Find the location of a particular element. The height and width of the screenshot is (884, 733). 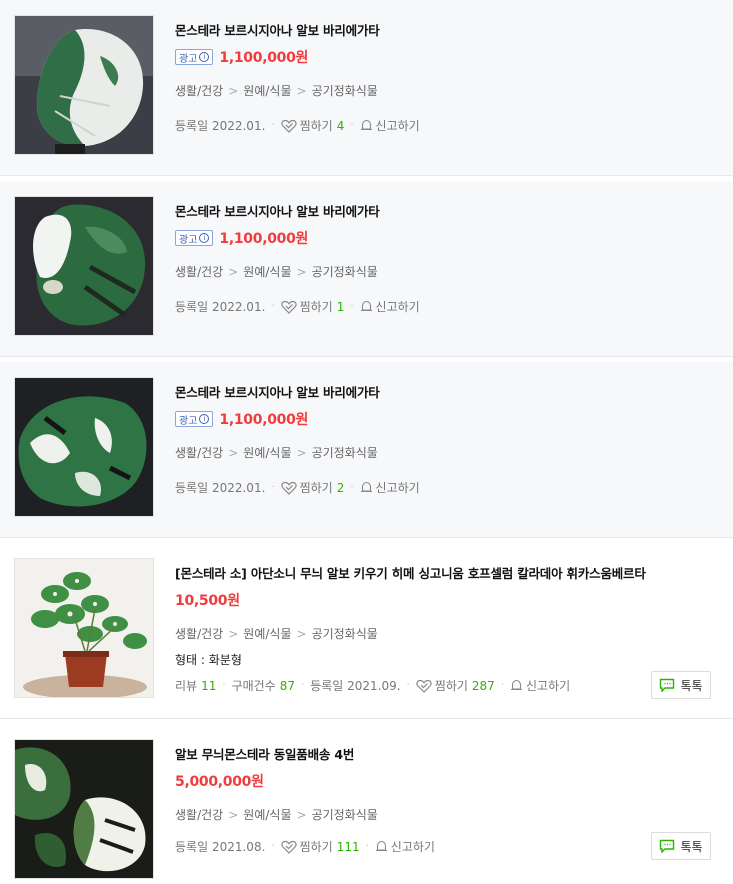

product-price: 1,100,000원 is located at coordinates (264, 239).